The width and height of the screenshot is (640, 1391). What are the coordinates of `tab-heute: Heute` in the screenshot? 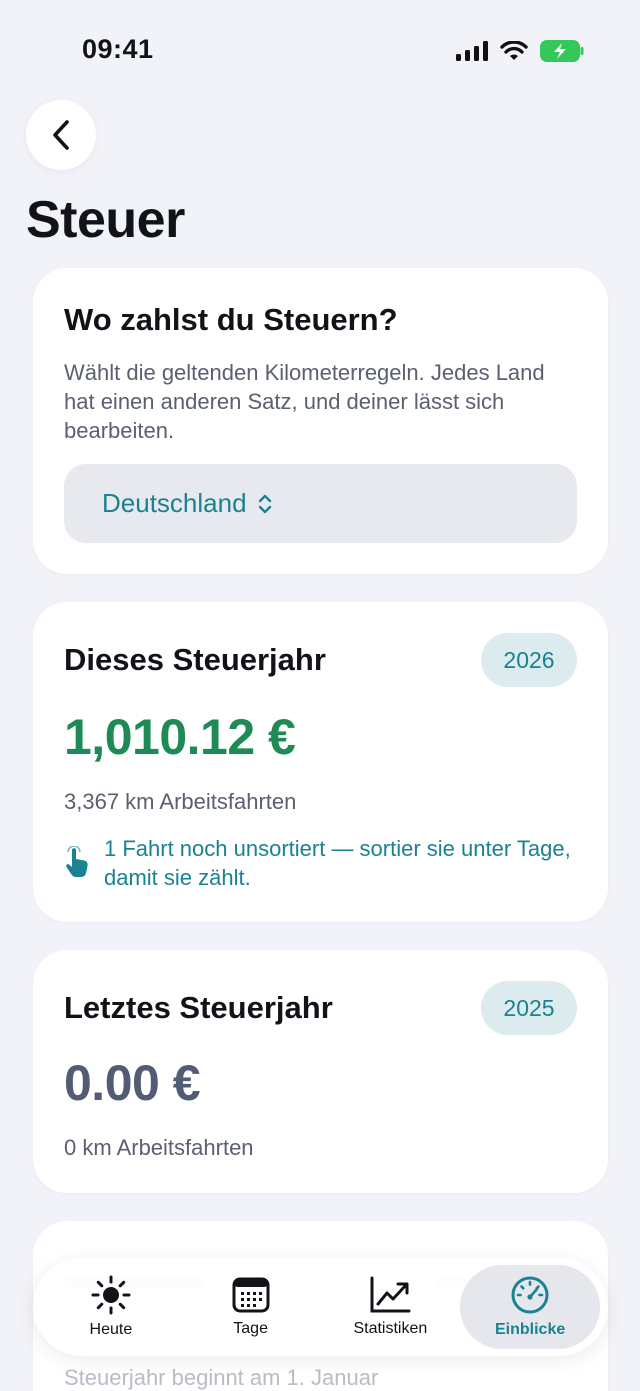 It's located at (111, 1307).